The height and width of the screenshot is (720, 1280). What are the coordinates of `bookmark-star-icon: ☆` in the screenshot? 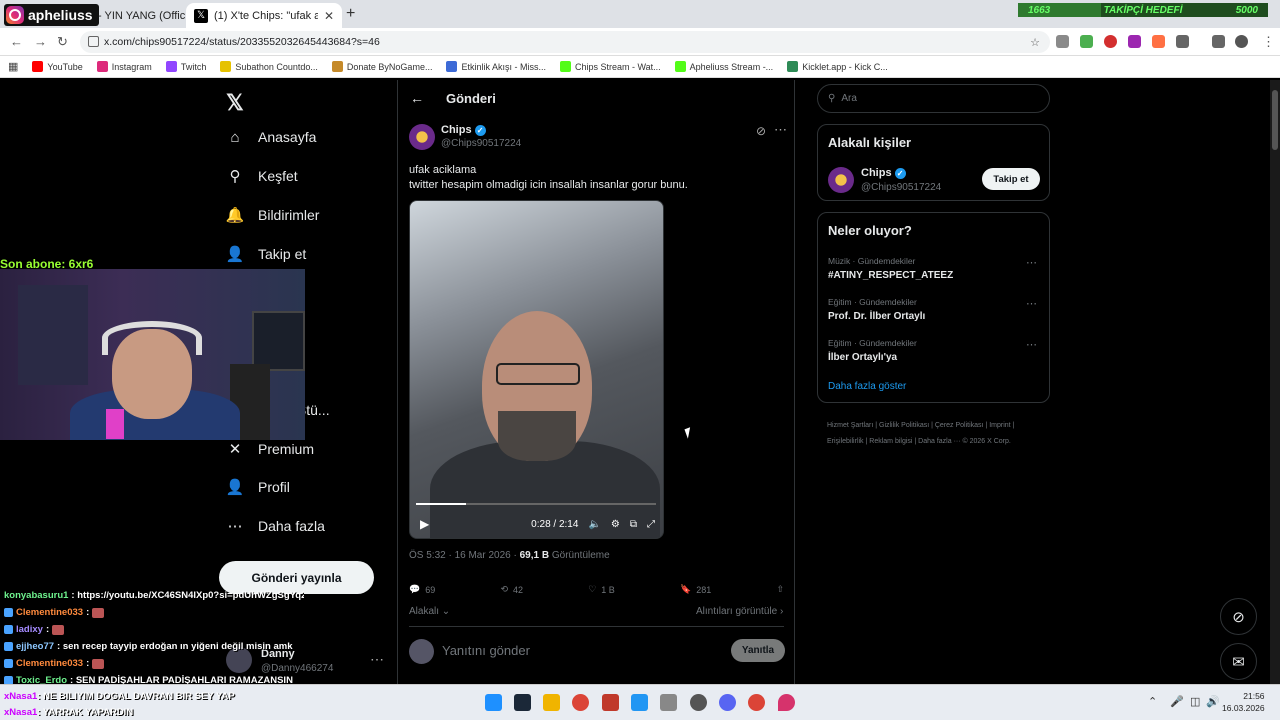 It's located at (1035, 42).